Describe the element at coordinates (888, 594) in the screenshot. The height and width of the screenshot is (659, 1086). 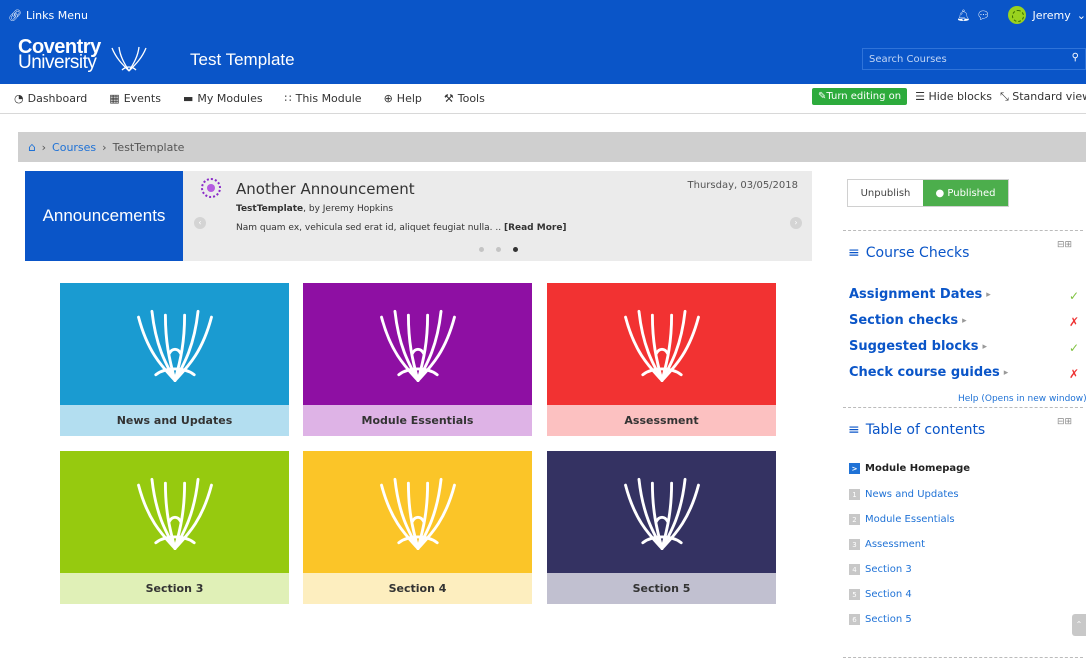
I see `toc-label: Section 4` at that location.